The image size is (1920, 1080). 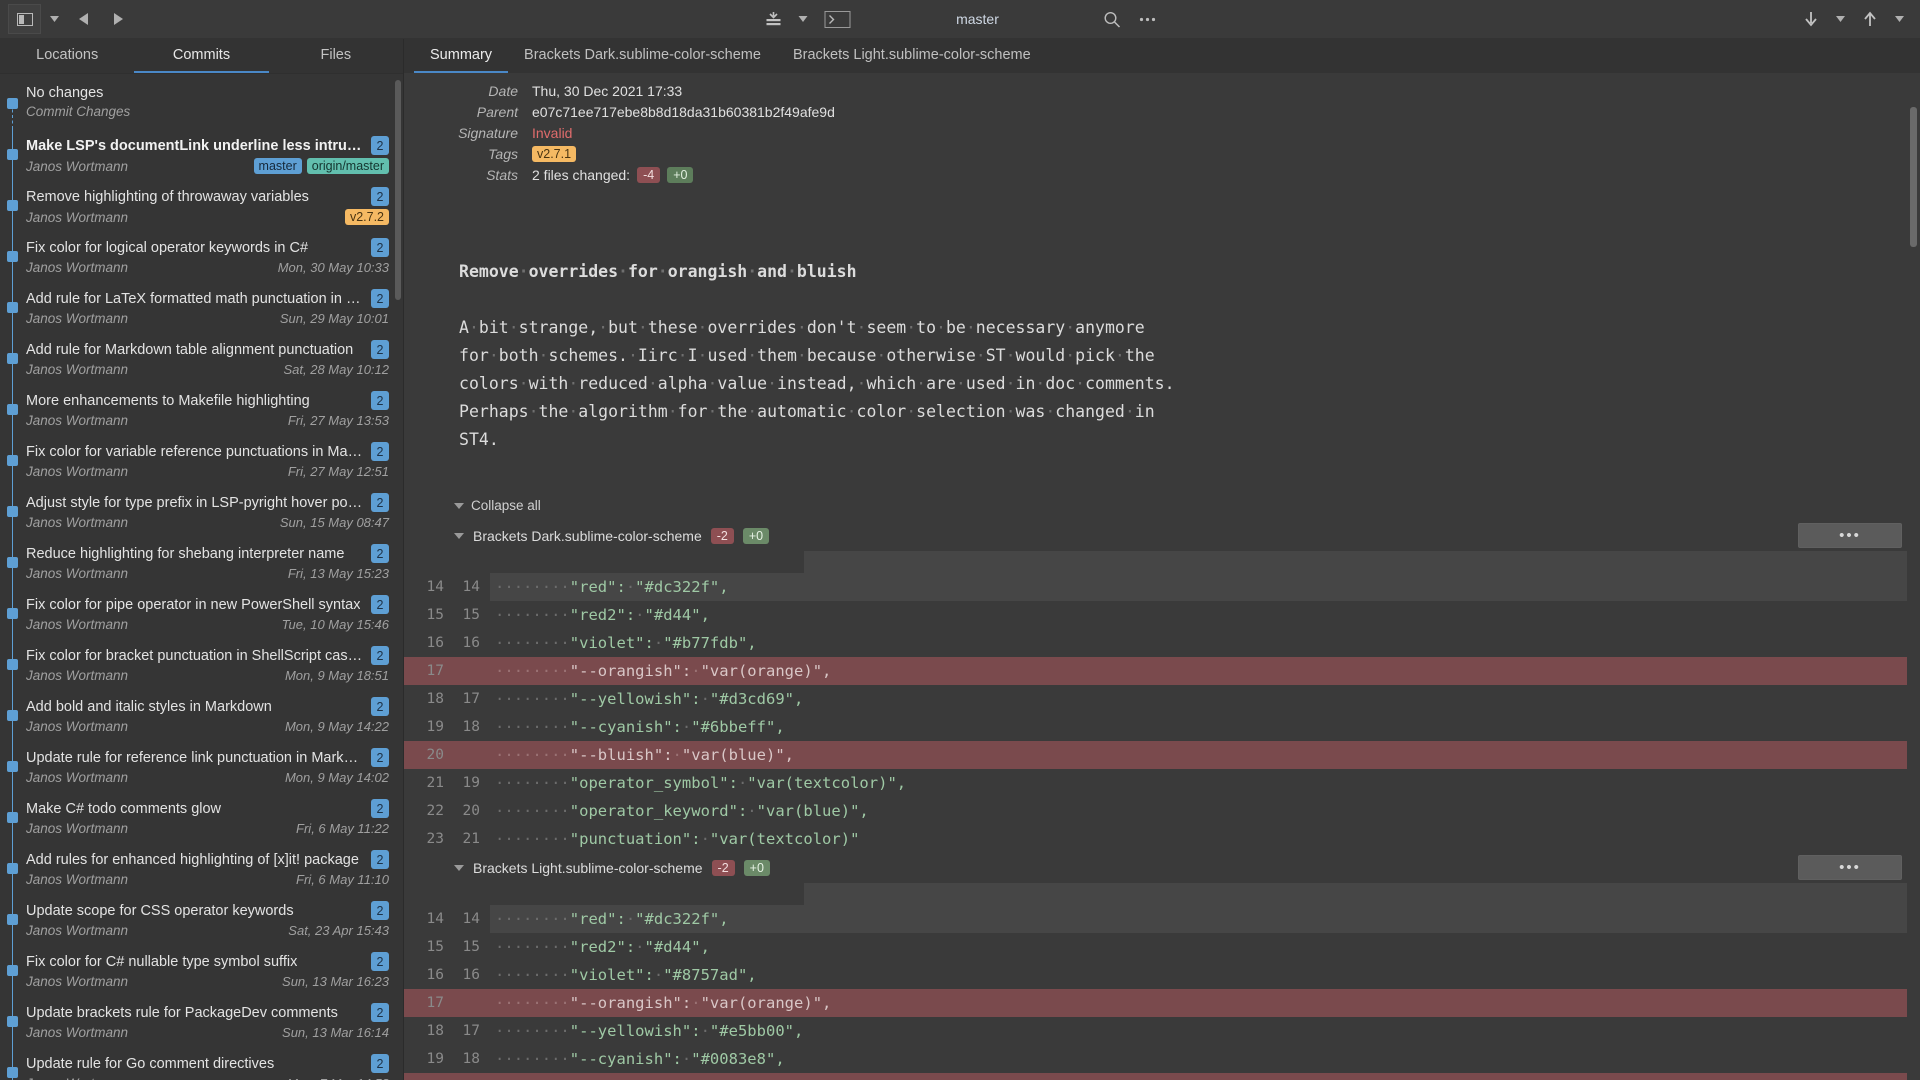 What do you see at coordinates (201, 103) in the screenshot?
I see `commit-row: No changes Commit Changes` at bounding box center [201, 103].